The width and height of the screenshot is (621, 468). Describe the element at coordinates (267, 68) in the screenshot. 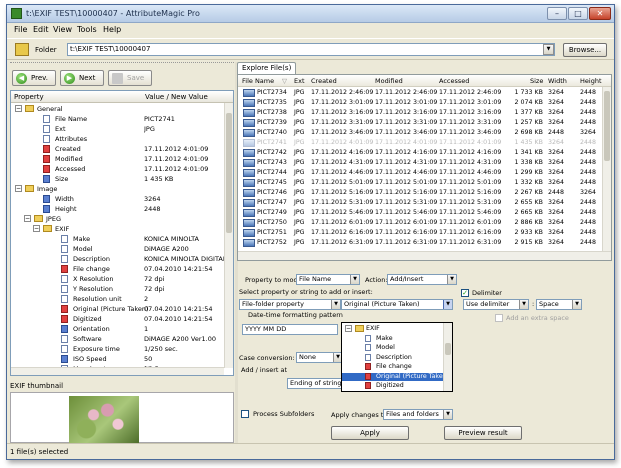

I see `tab-explore-files: Explore File(s)` at that location.